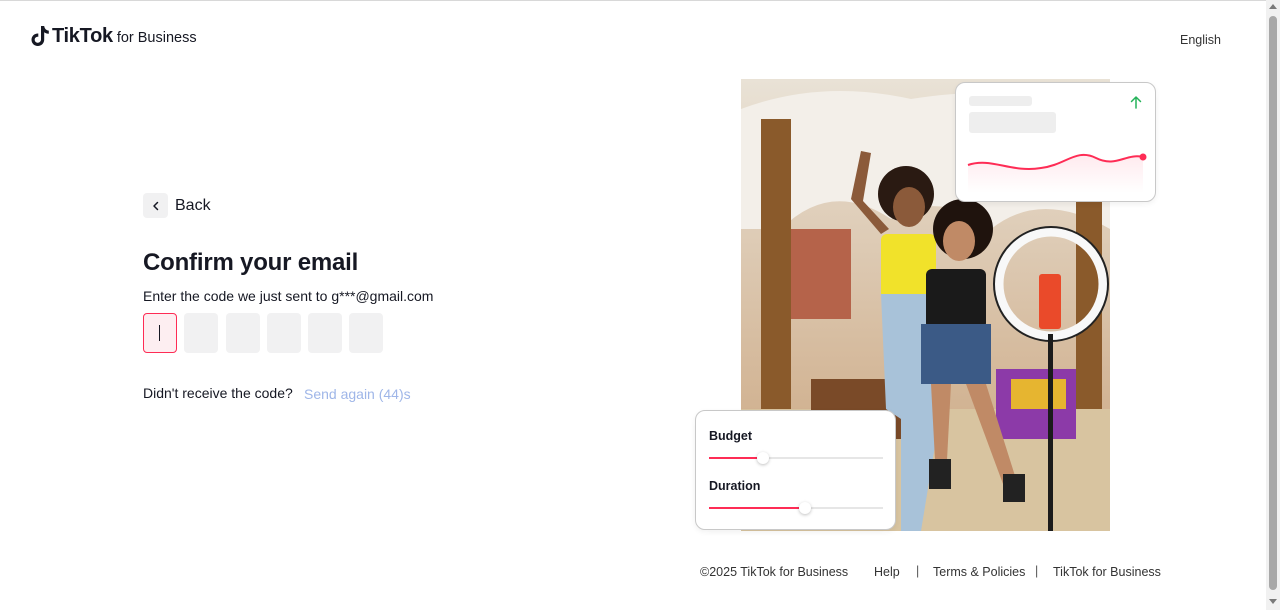  Describe the element at coordinates (757, 508) in the screenshot. I see `duration-slider-fill` at that location.